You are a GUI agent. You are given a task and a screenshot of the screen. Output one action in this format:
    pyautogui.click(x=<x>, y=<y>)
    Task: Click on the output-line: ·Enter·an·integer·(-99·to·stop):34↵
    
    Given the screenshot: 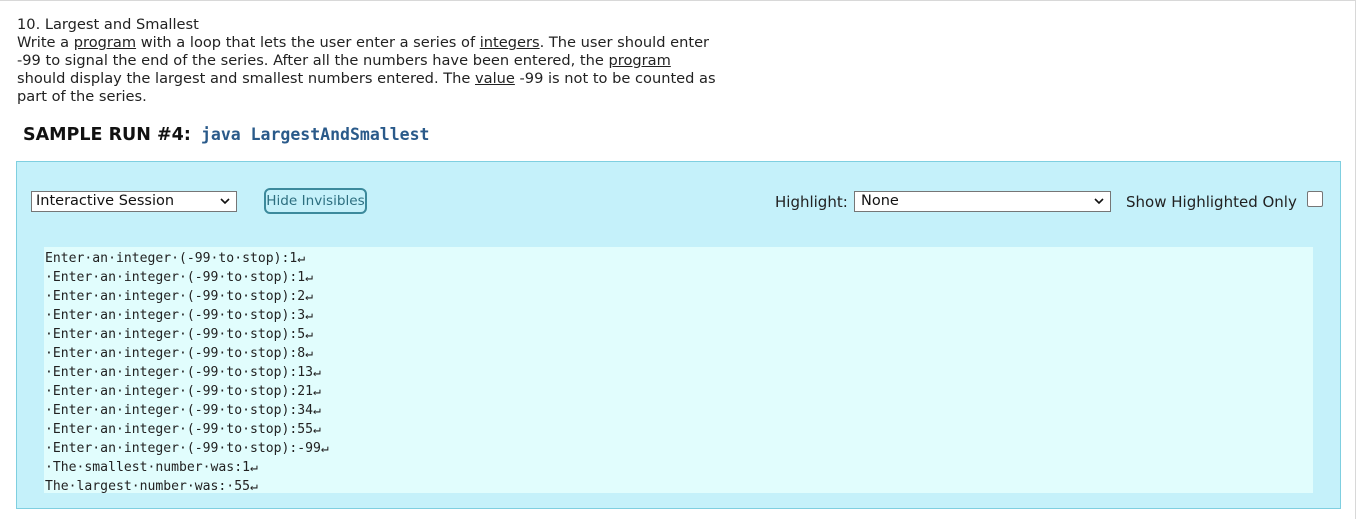 What is the action you would take?
    pyautogui.click(x=183, y=410)
    